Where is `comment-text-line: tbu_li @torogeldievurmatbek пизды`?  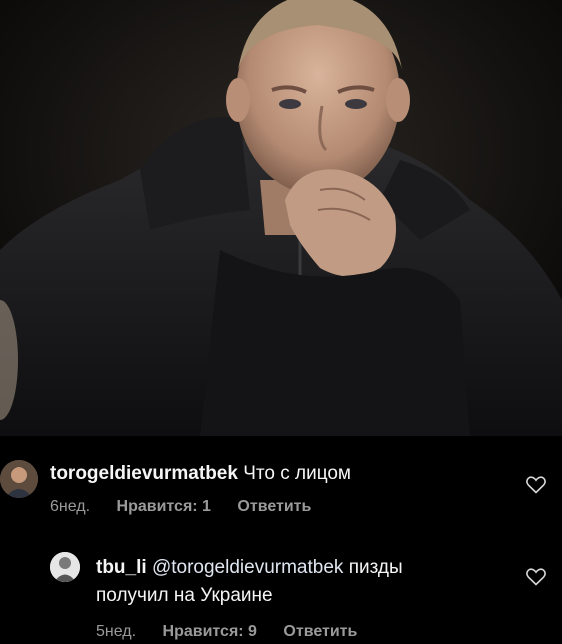
comment-text-line: tbu_li @torogeldievurmatbek пизды is located at coordinates (249, 568).